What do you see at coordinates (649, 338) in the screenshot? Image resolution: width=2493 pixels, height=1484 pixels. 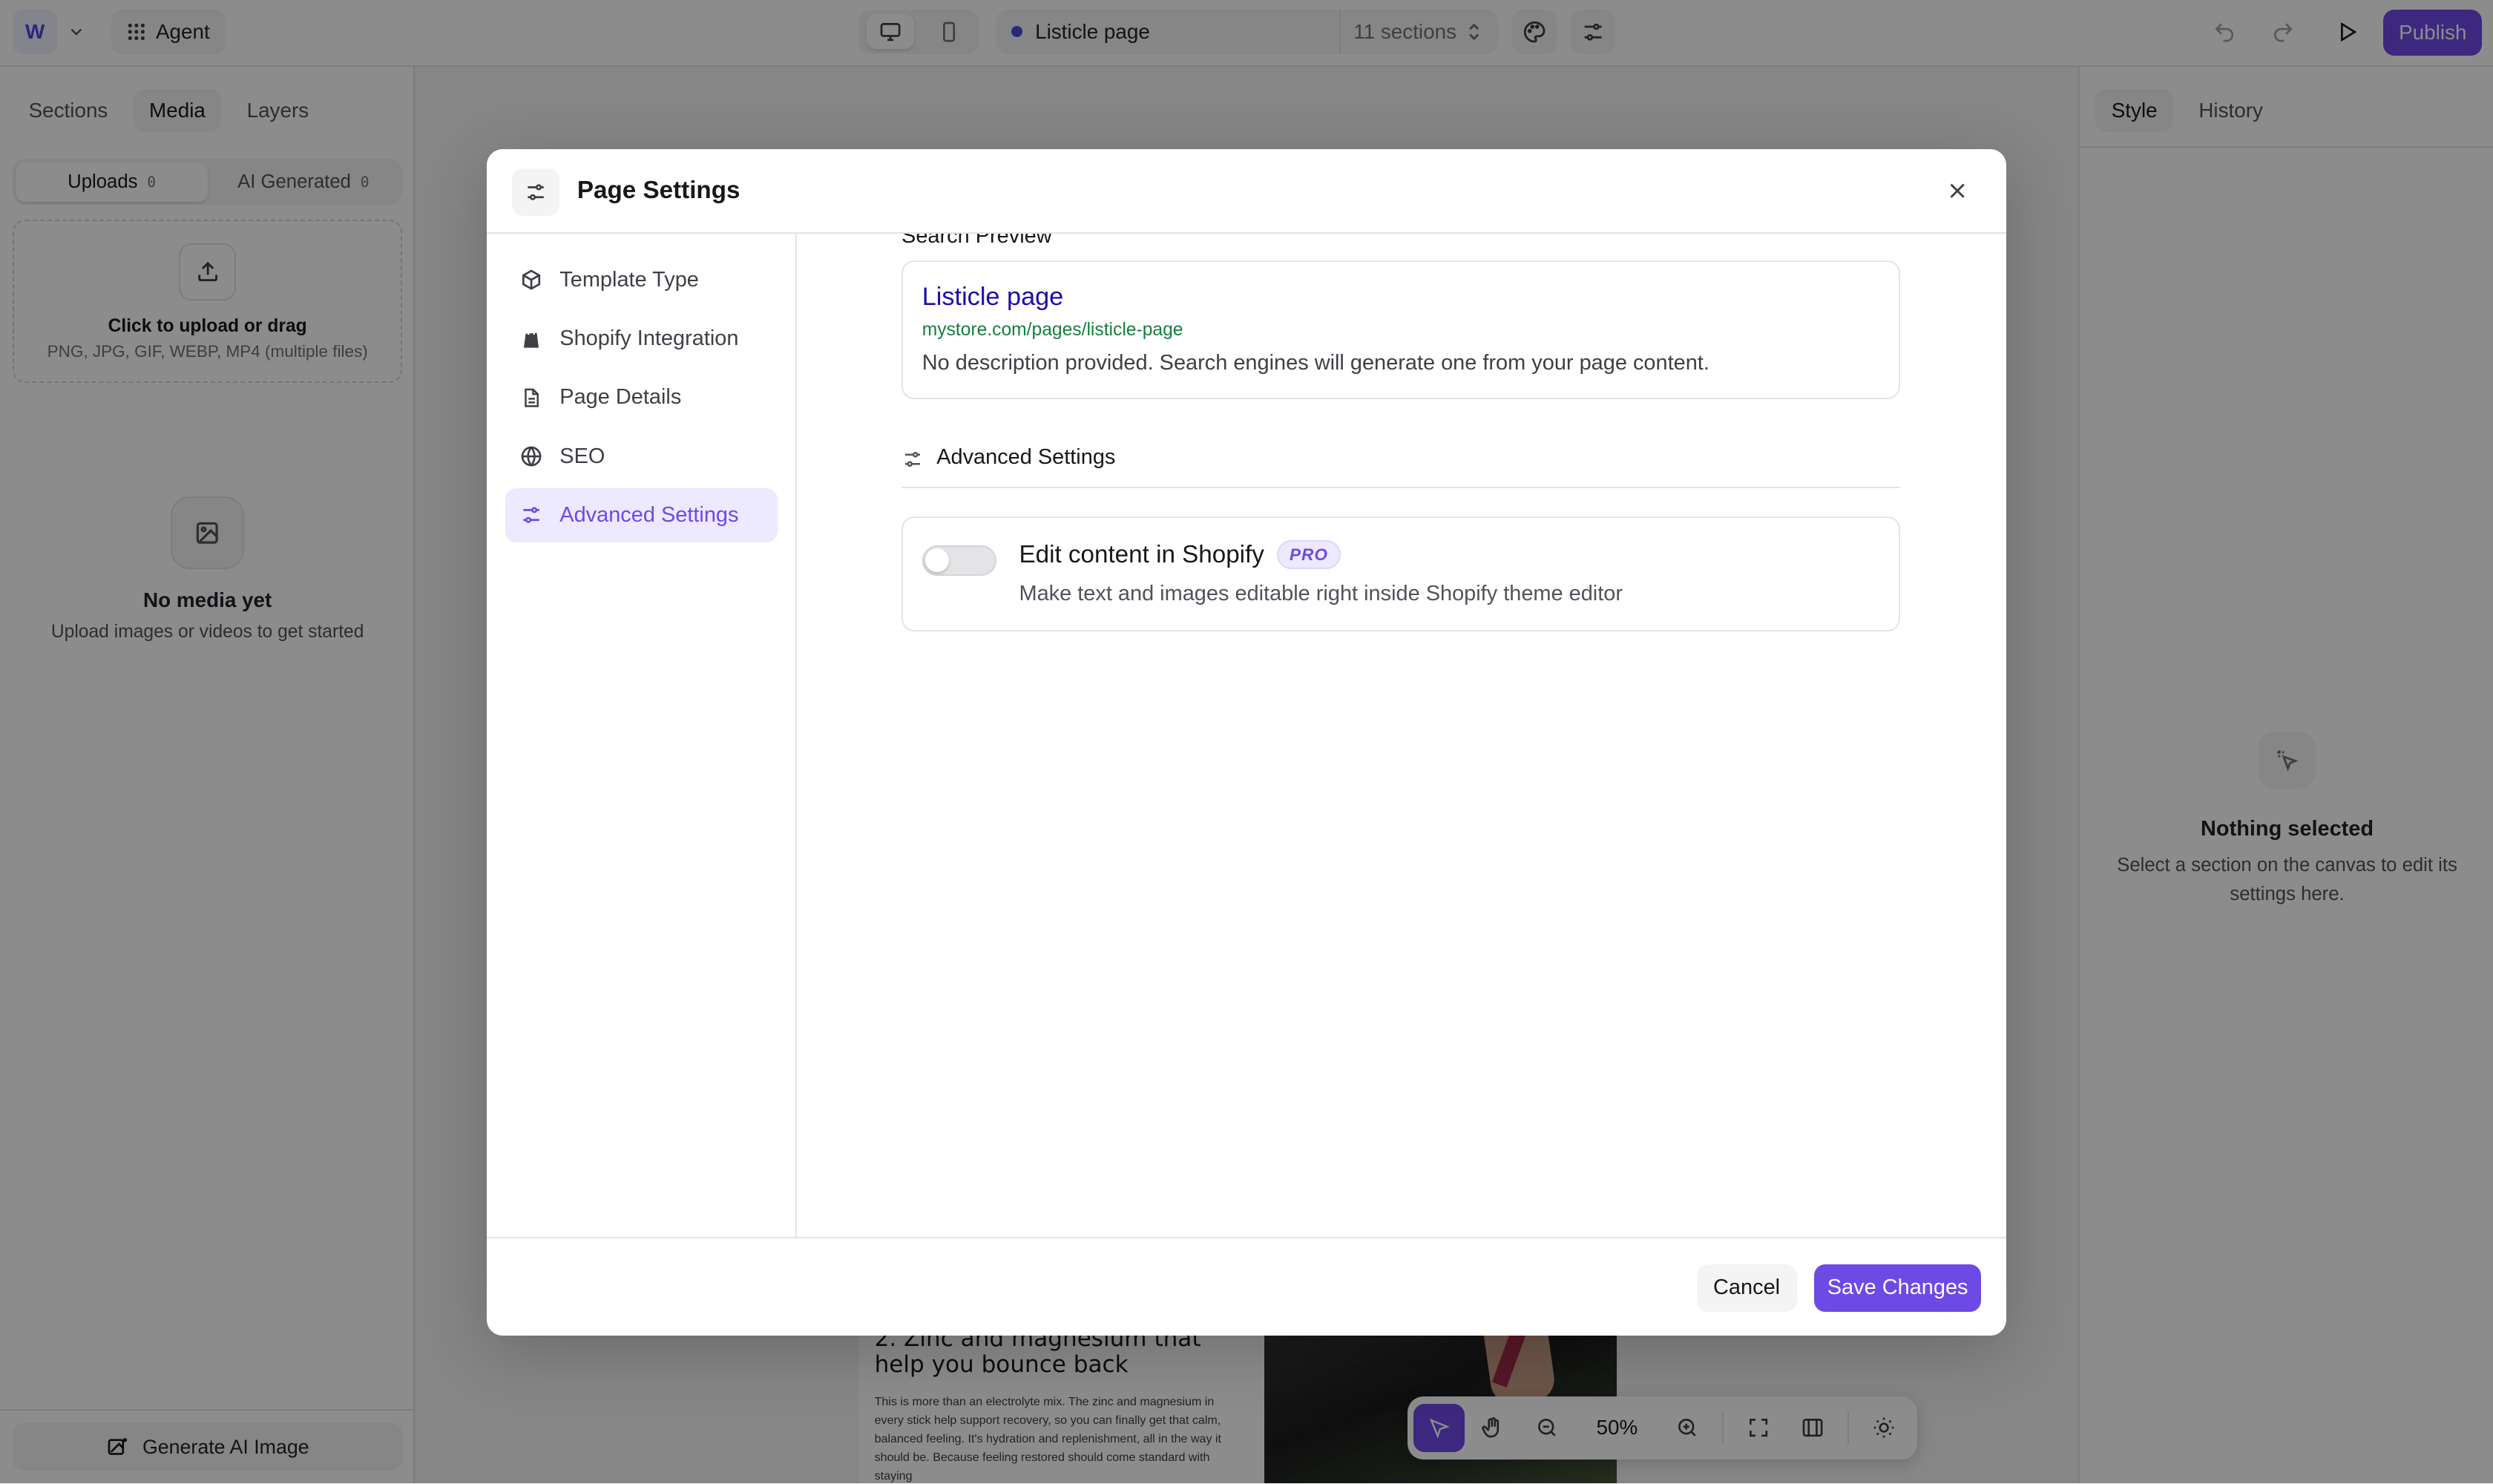 I see `nav-label: Shopify Integration` at bounding box center [649, 338].